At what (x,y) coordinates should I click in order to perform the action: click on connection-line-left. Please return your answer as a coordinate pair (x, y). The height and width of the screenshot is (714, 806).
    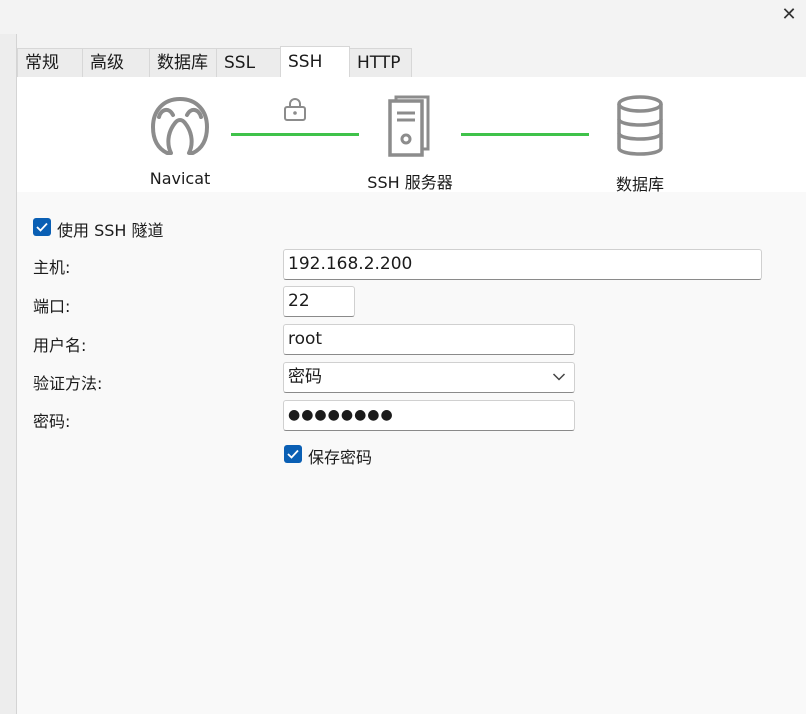
    Looking at the image, I should click on (295, 134).